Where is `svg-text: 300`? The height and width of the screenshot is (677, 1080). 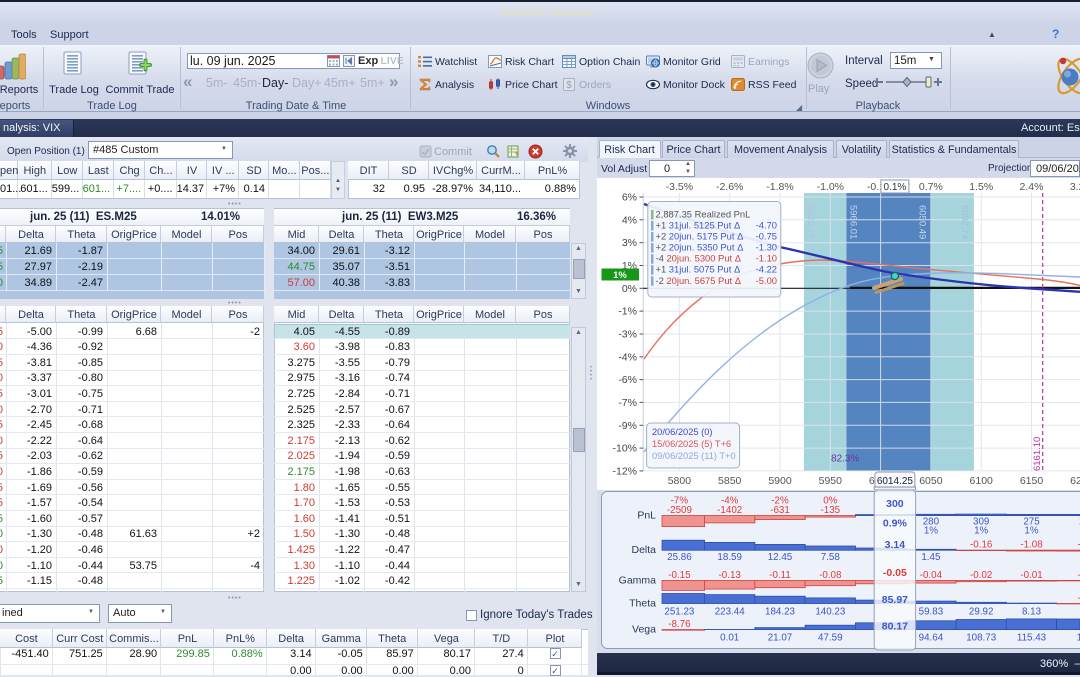 svg-text: 300 is located at coordinates (895, 504).